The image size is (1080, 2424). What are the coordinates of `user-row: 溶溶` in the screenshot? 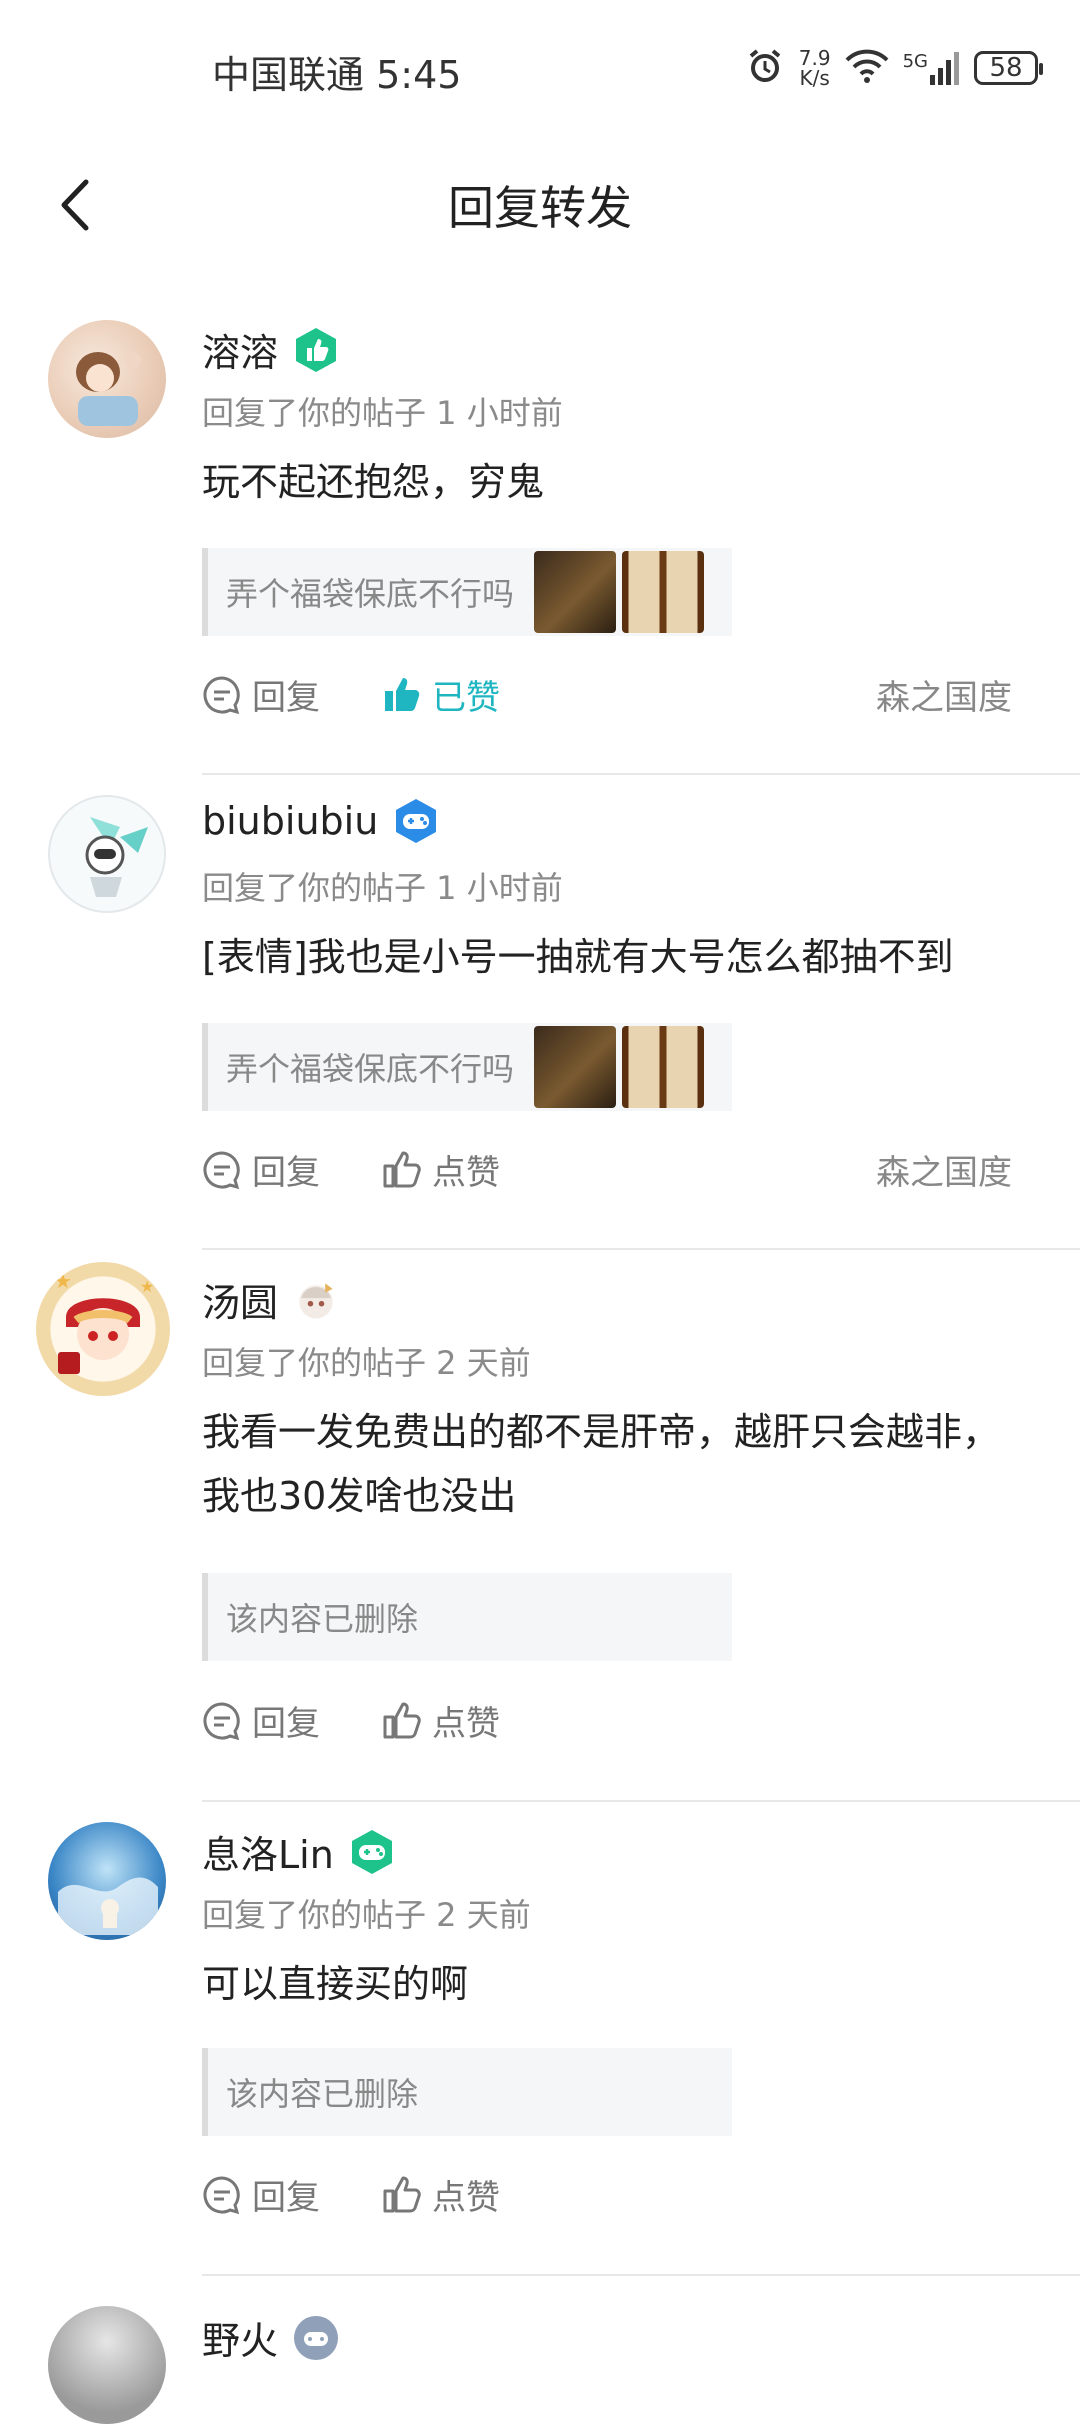 It's located at (271, 349).